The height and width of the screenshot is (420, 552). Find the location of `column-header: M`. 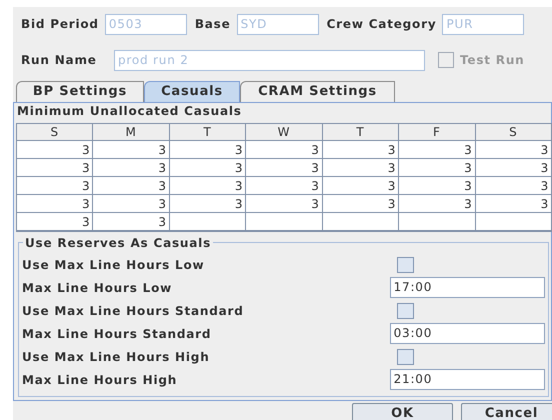

column-header: M is located at coordinates (131, 132).